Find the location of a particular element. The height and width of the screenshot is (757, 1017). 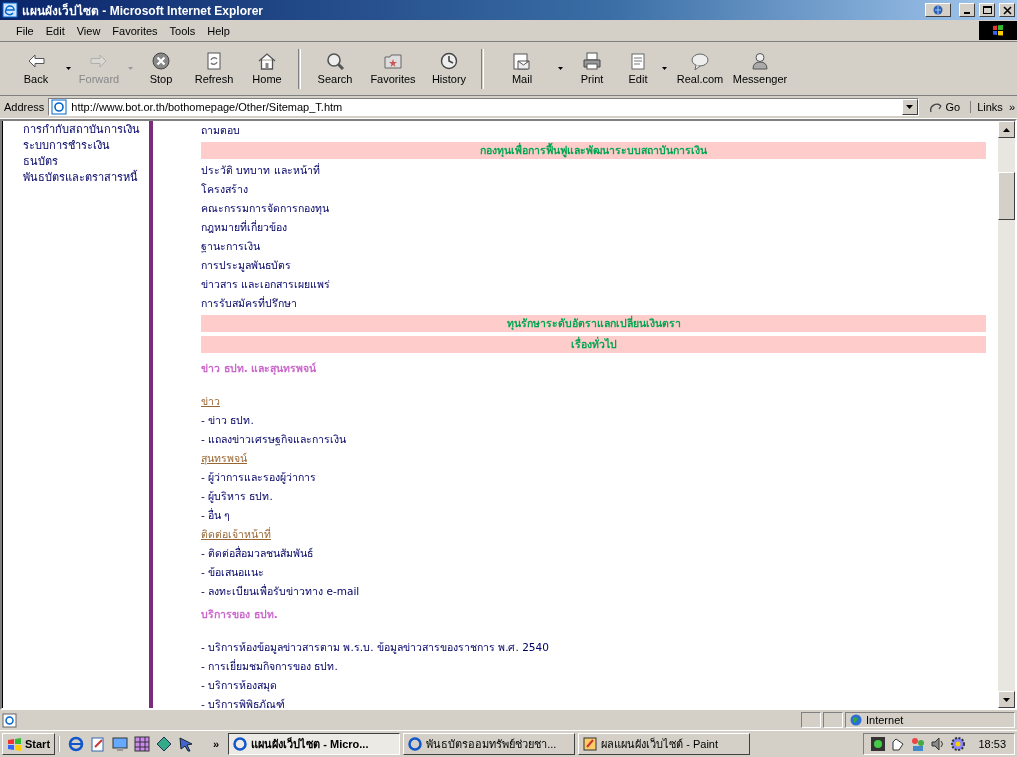

menu-item: File is located at coordinates (25, 30).